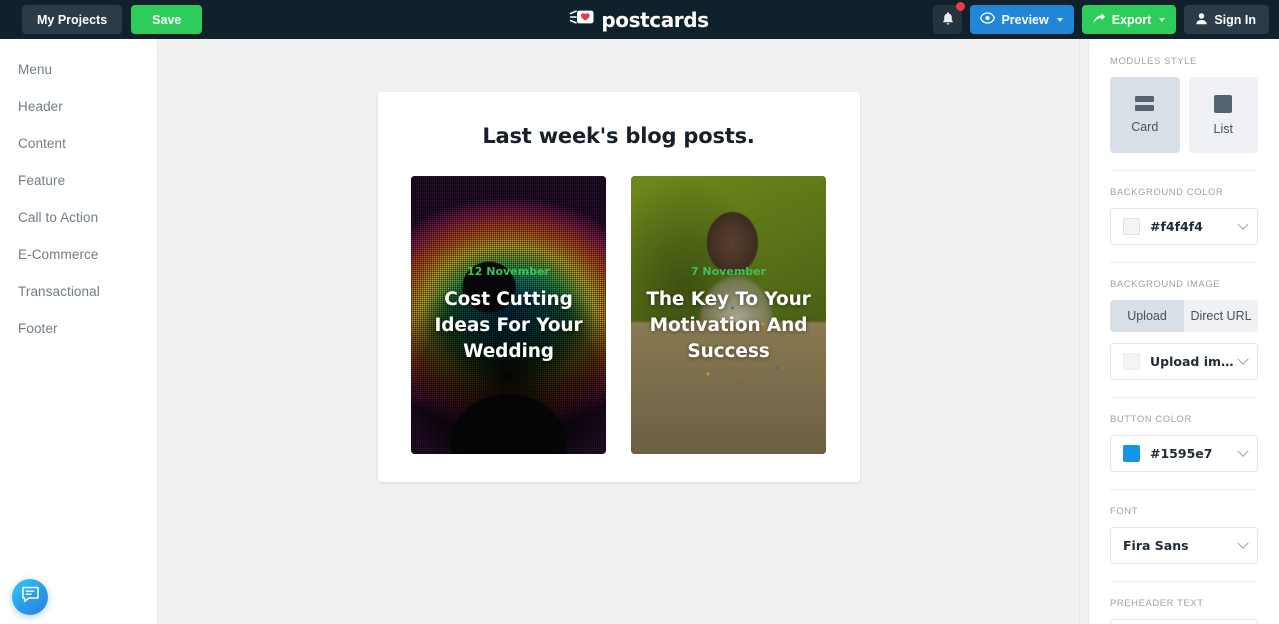  I want to click on background-image-value: Upload image, so click(1194, 361).